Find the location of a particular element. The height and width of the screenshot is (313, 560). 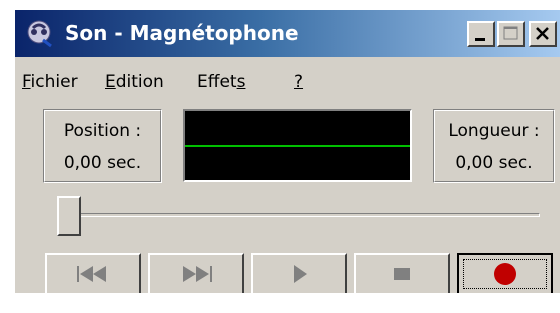

menu-help: ? is located at coordinates (298, 82).